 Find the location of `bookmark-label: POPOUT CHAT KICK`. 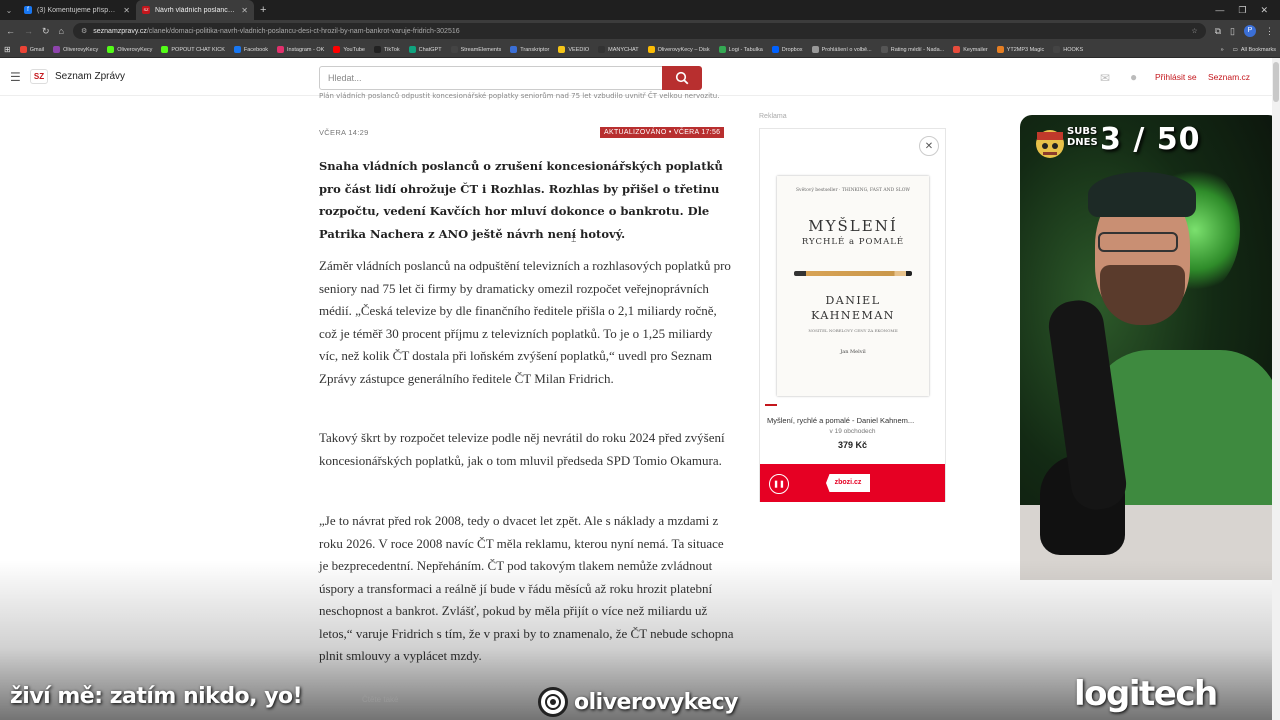

bookmark-label: POPOUT CHAT KICK is located at coordinates (198, 49).